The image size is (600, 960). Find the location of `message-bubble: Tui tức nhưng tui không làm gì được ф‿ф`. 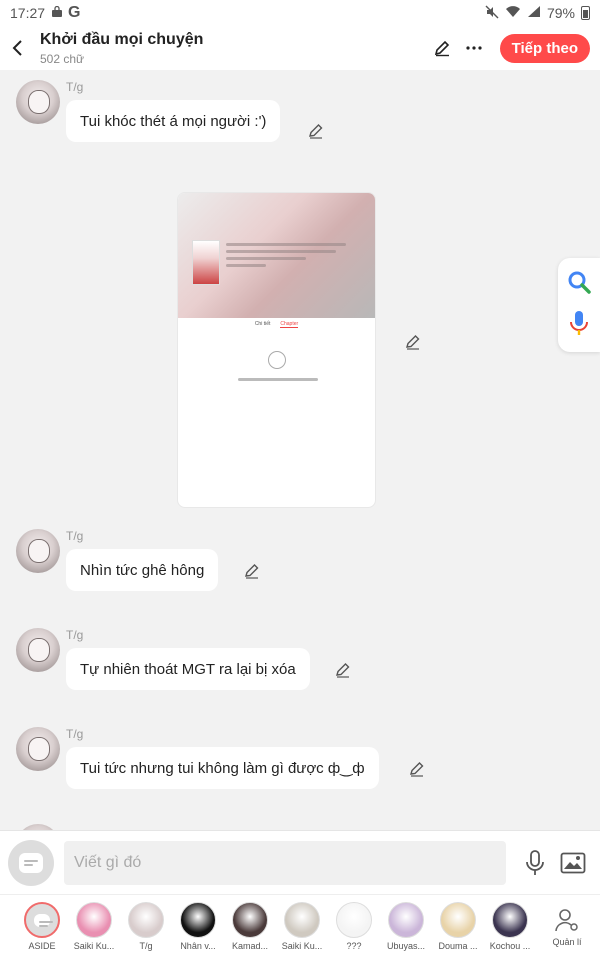

message-bubble: Tui tức nhưng tui không làm gì được ф‿ф is located at coordinates (222, 768).